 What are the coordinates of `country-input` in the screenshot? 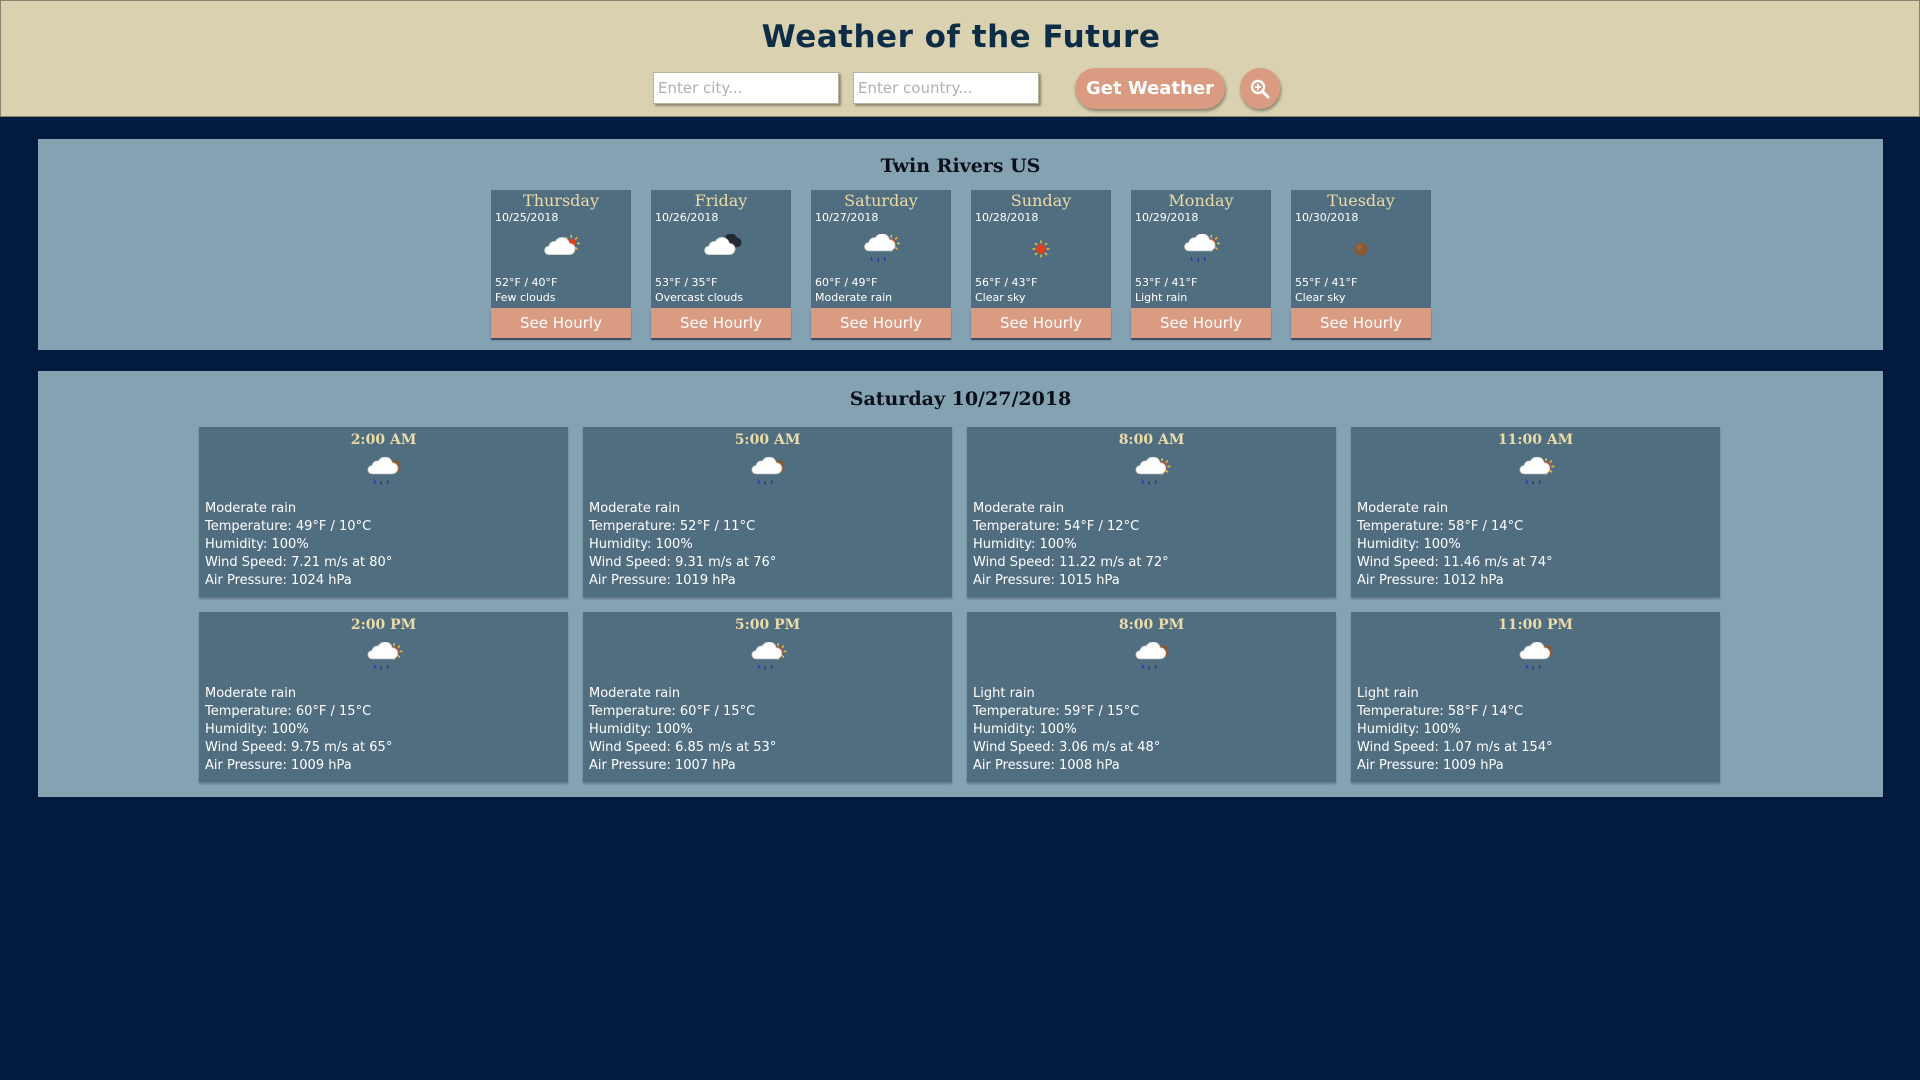 It's located at (946, 88).